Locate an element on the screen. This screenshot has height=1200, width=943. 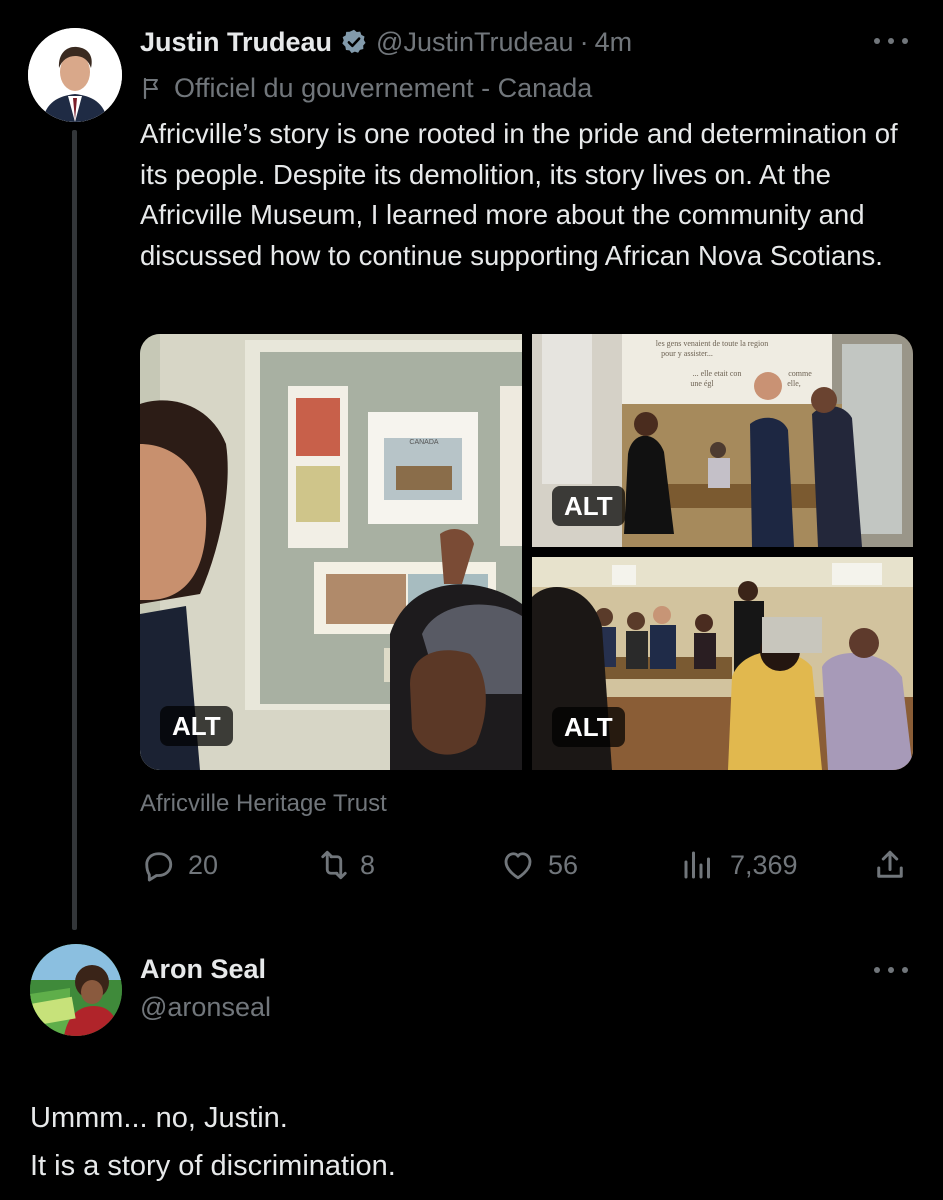
reply-author-avatar is located at coordinates (76, 990).